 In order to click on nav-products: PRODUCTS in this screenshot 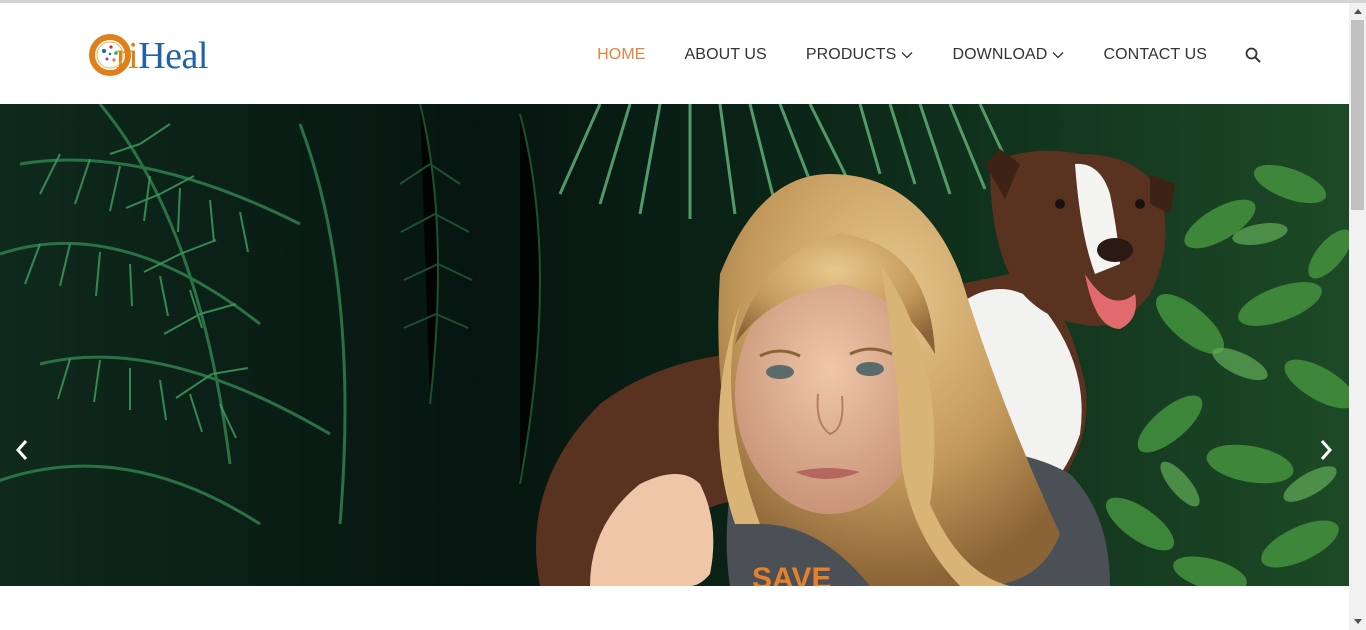, I will do `click(860, 55)`.